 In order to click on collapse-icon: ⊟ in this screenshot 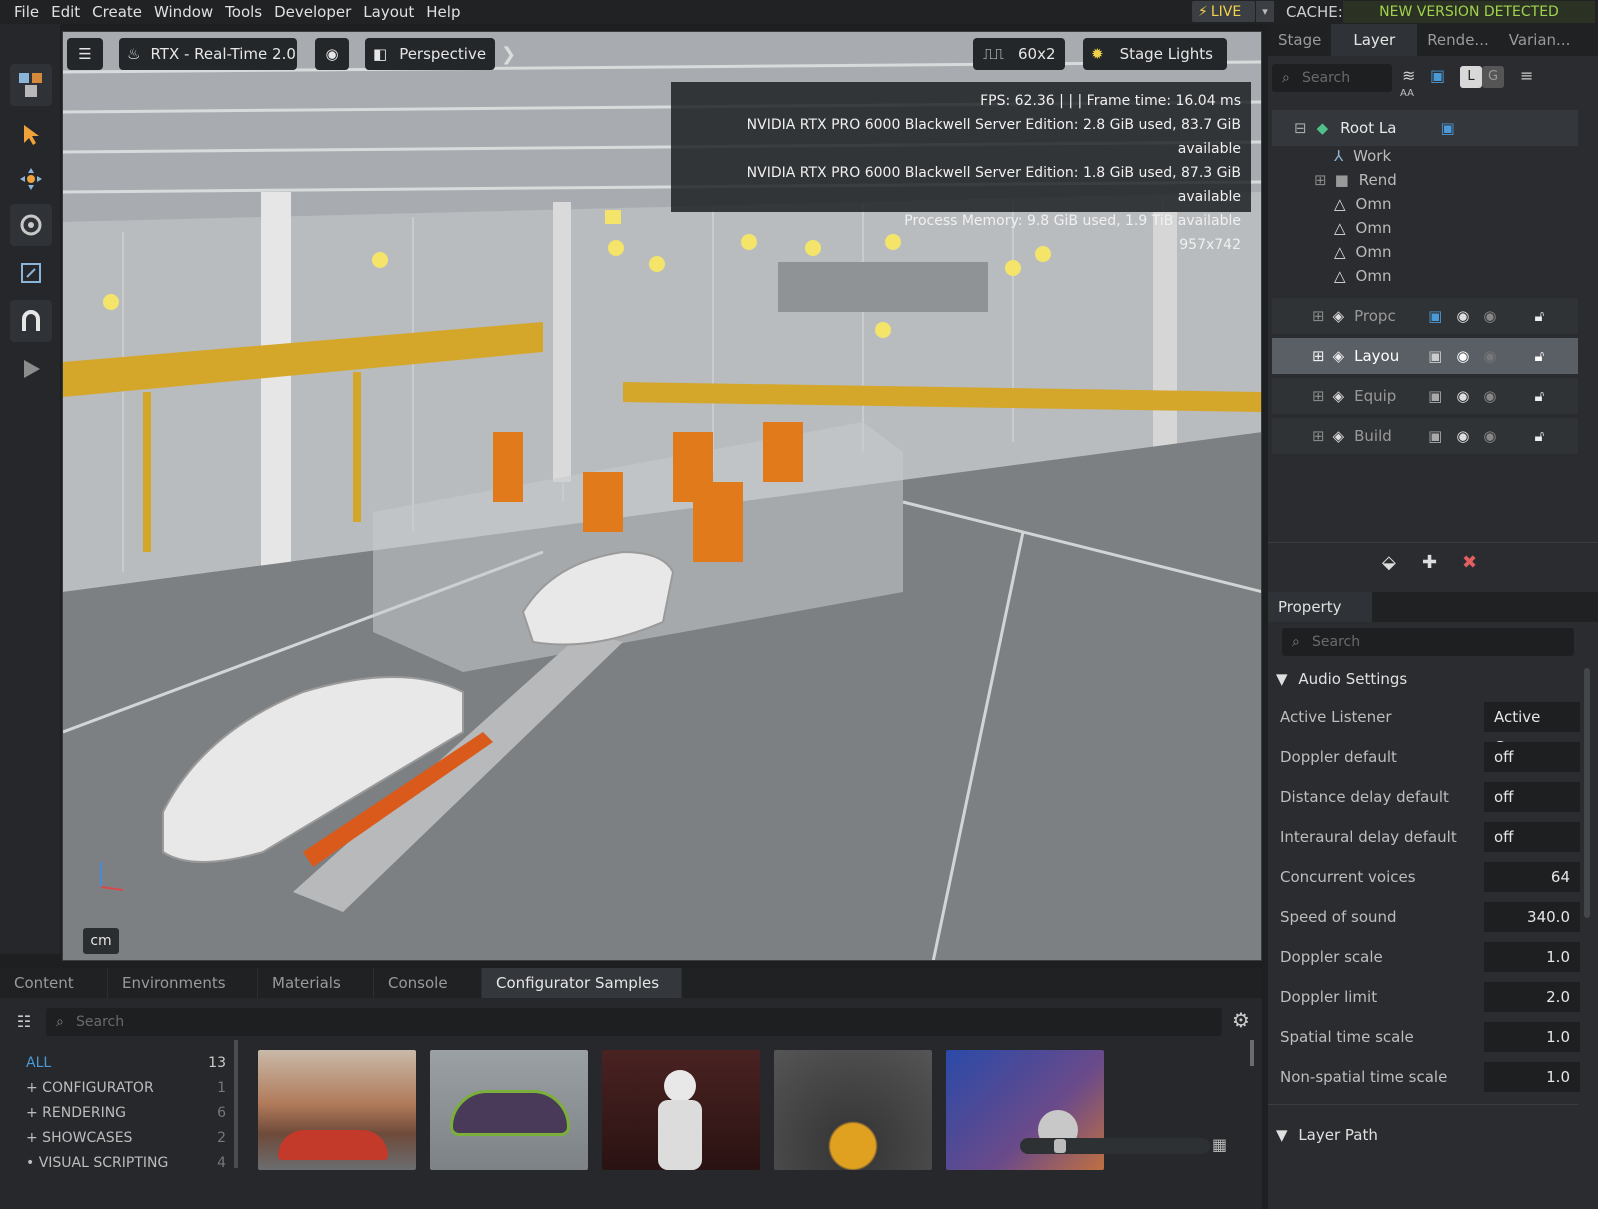, I will do `click(1300, 128)`.